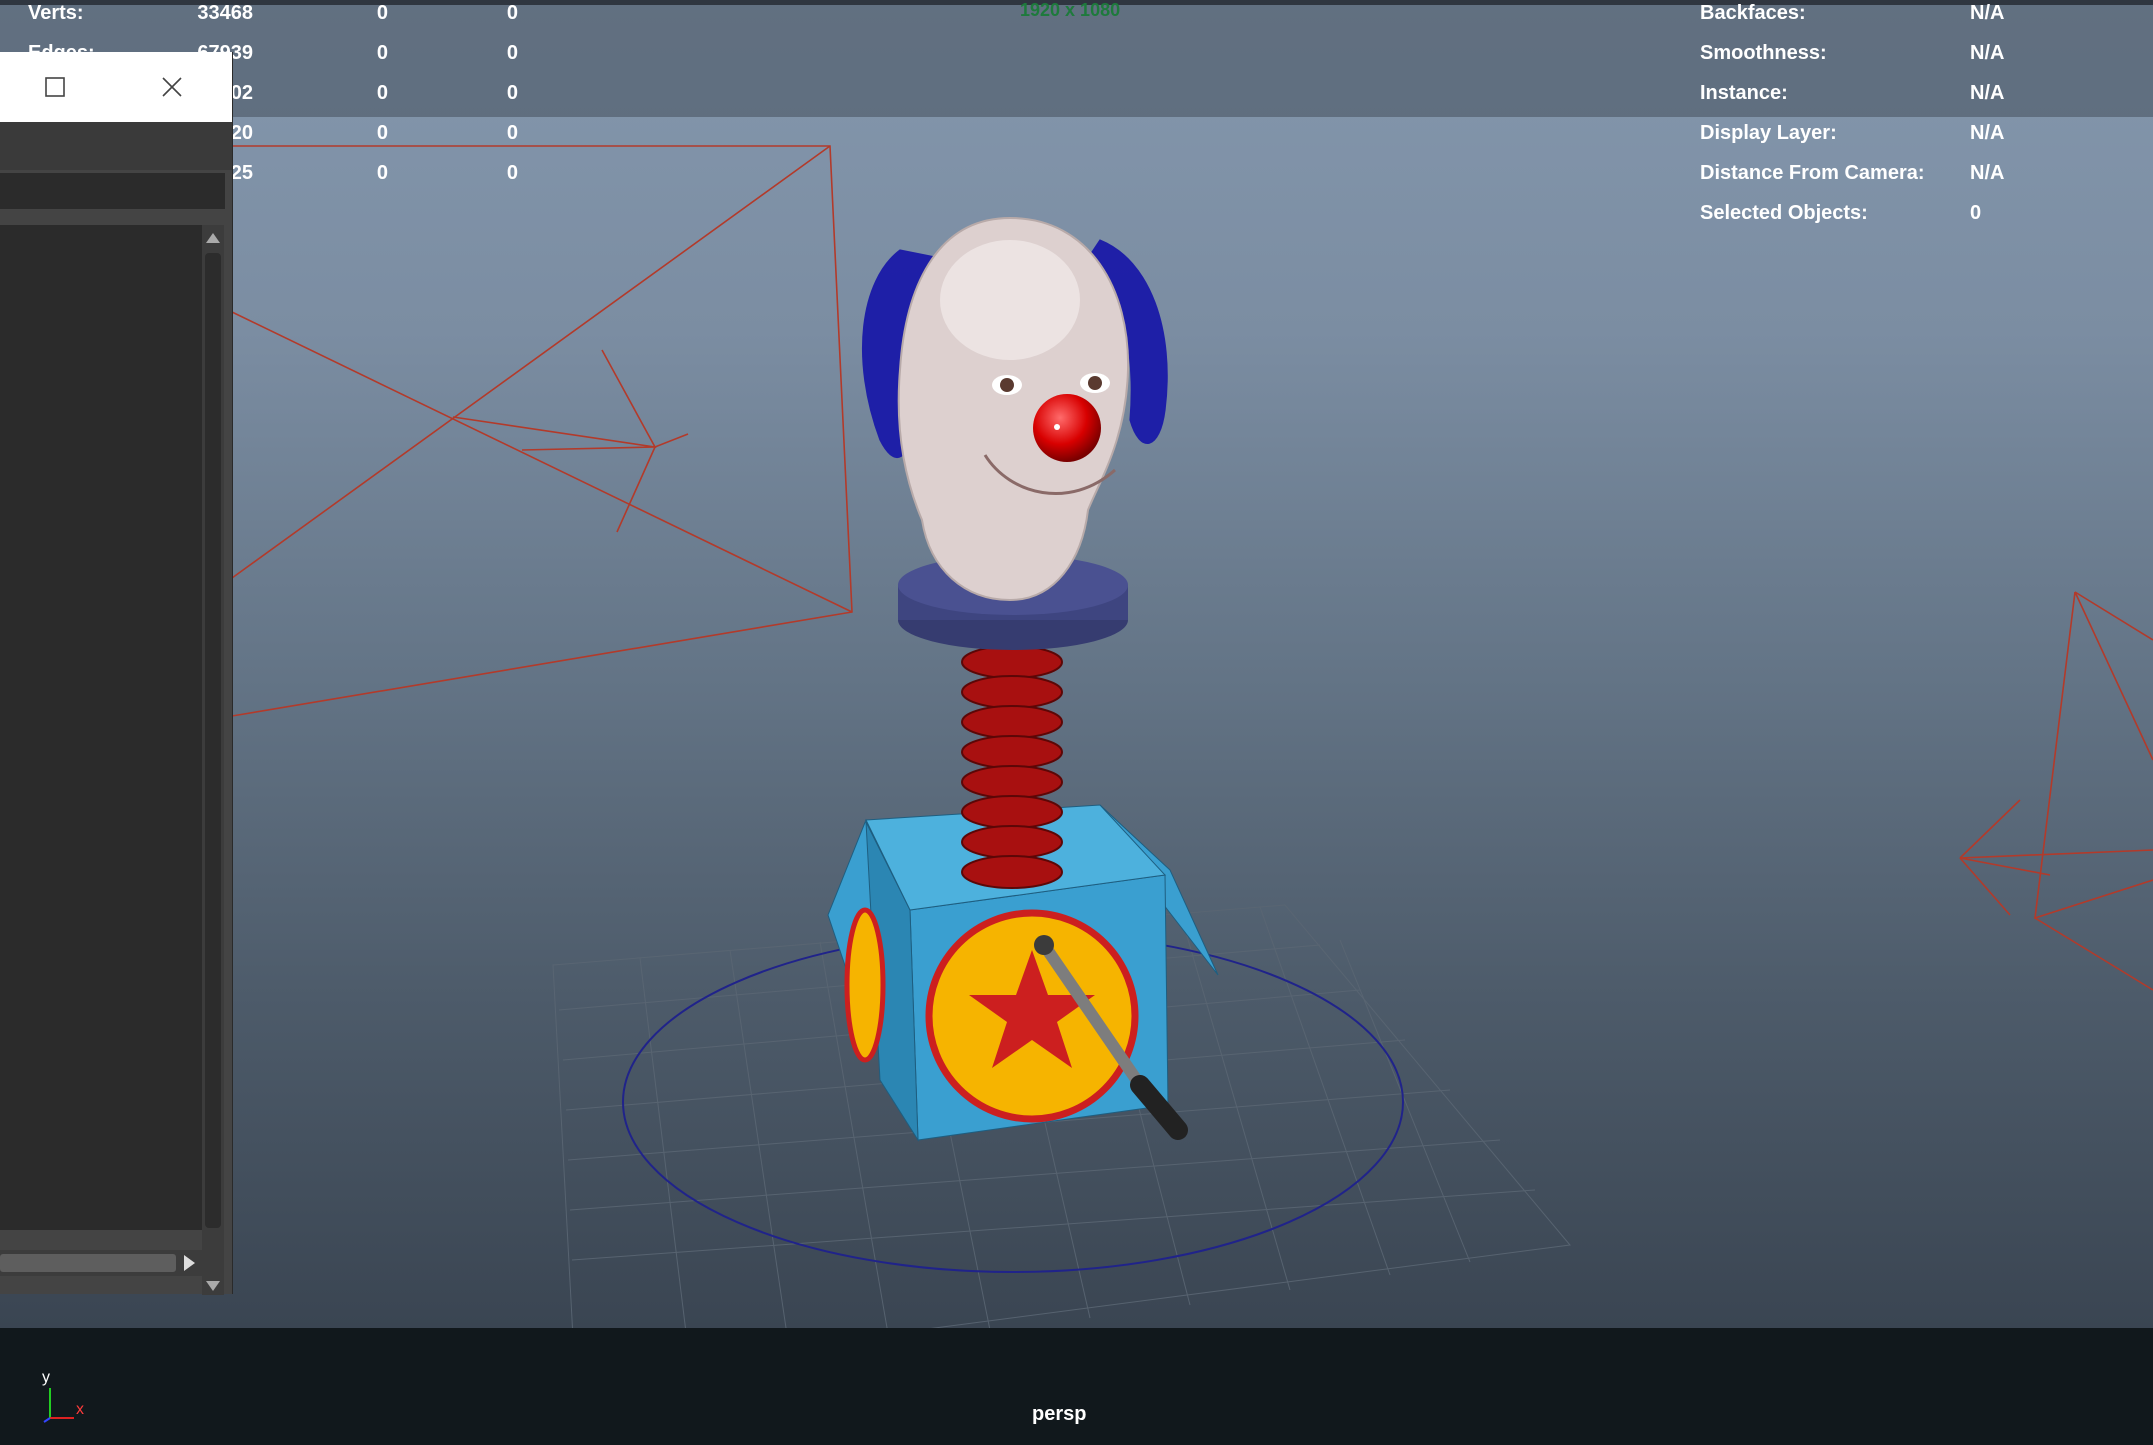 Image resolution: width=2153 pixels, height=1445 pixels. I want to click on hud-selected-objects-label: Selected Objects:, so click(1784, 213).